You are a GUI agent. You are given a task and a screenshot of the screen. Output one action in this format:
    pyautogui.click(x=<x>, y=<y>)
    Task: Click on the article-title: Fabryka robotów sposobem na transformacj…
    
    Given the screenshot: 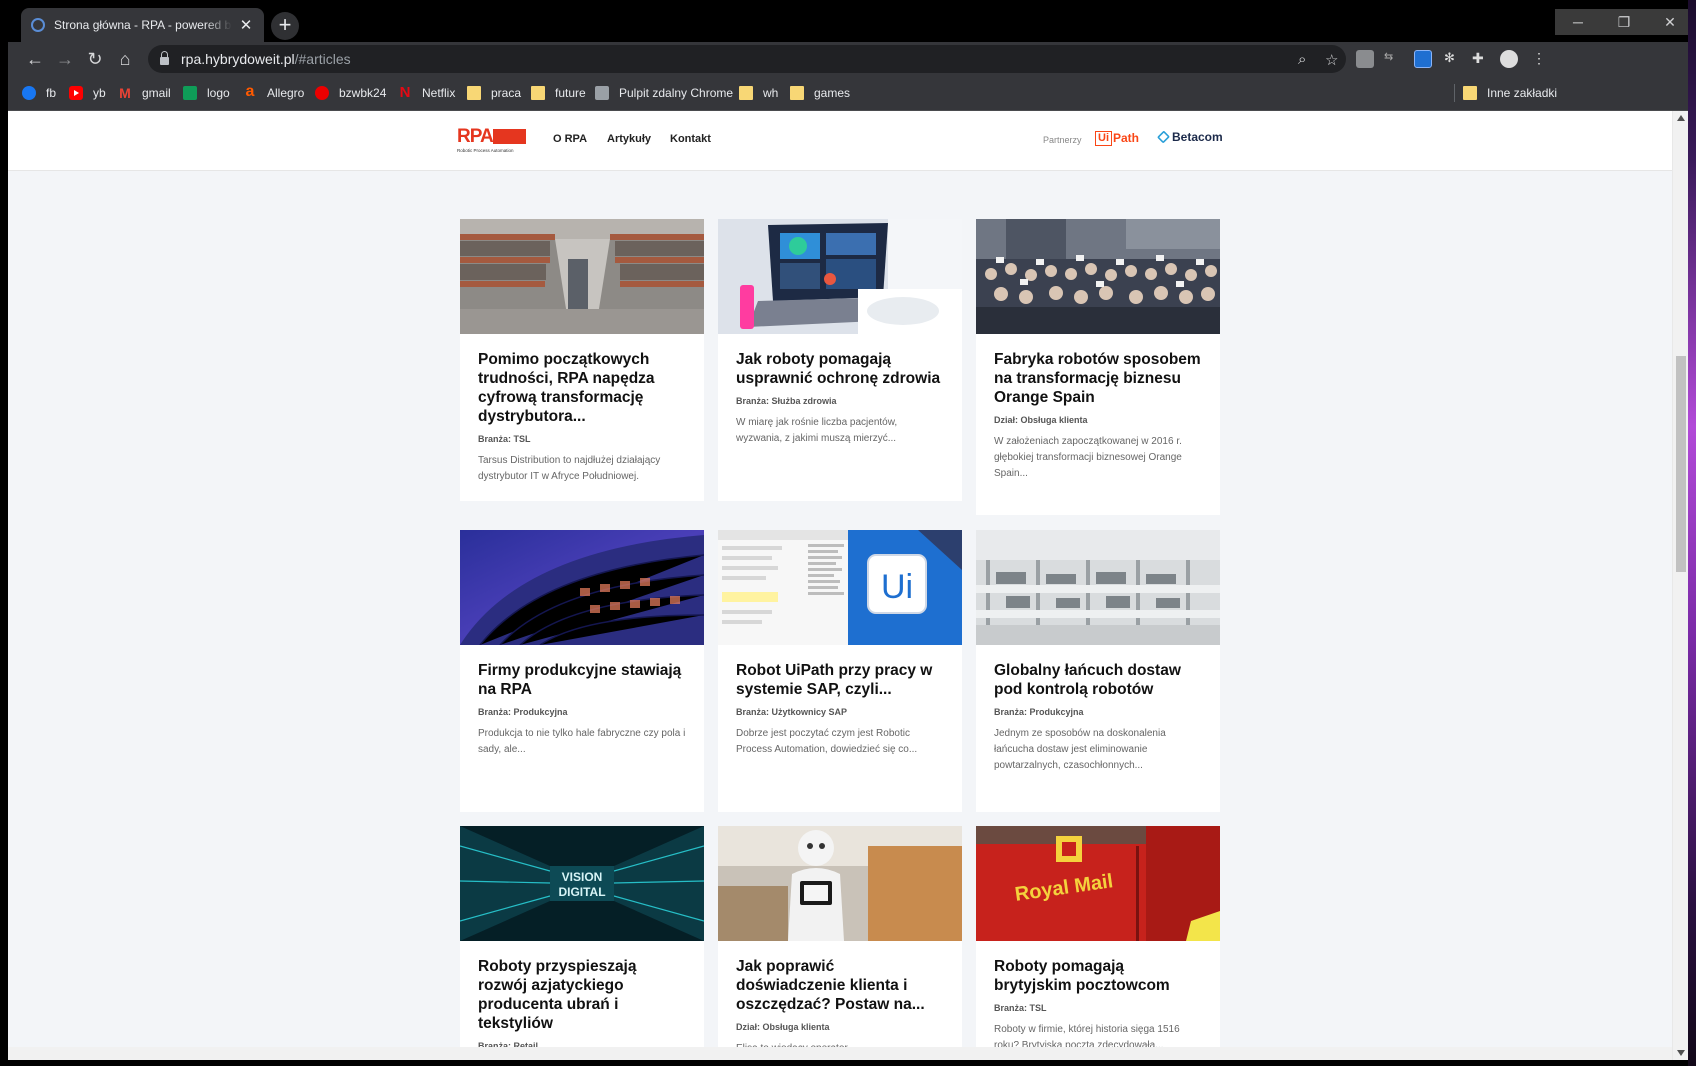 What is the action you would take?
    pyautogui.click(x=1099, y=378)
    